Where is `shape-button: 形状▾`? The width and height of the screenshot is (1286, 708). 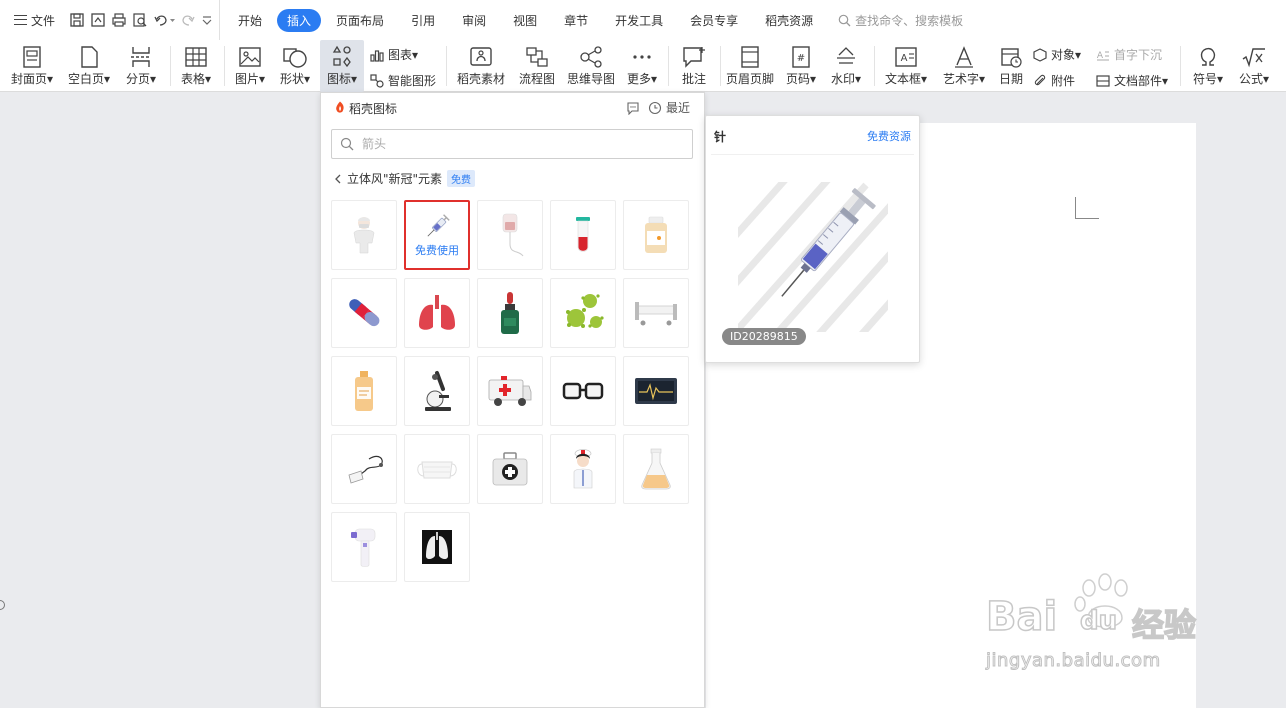
shape-button: 形状▾ is located at coordinates (295, 66).